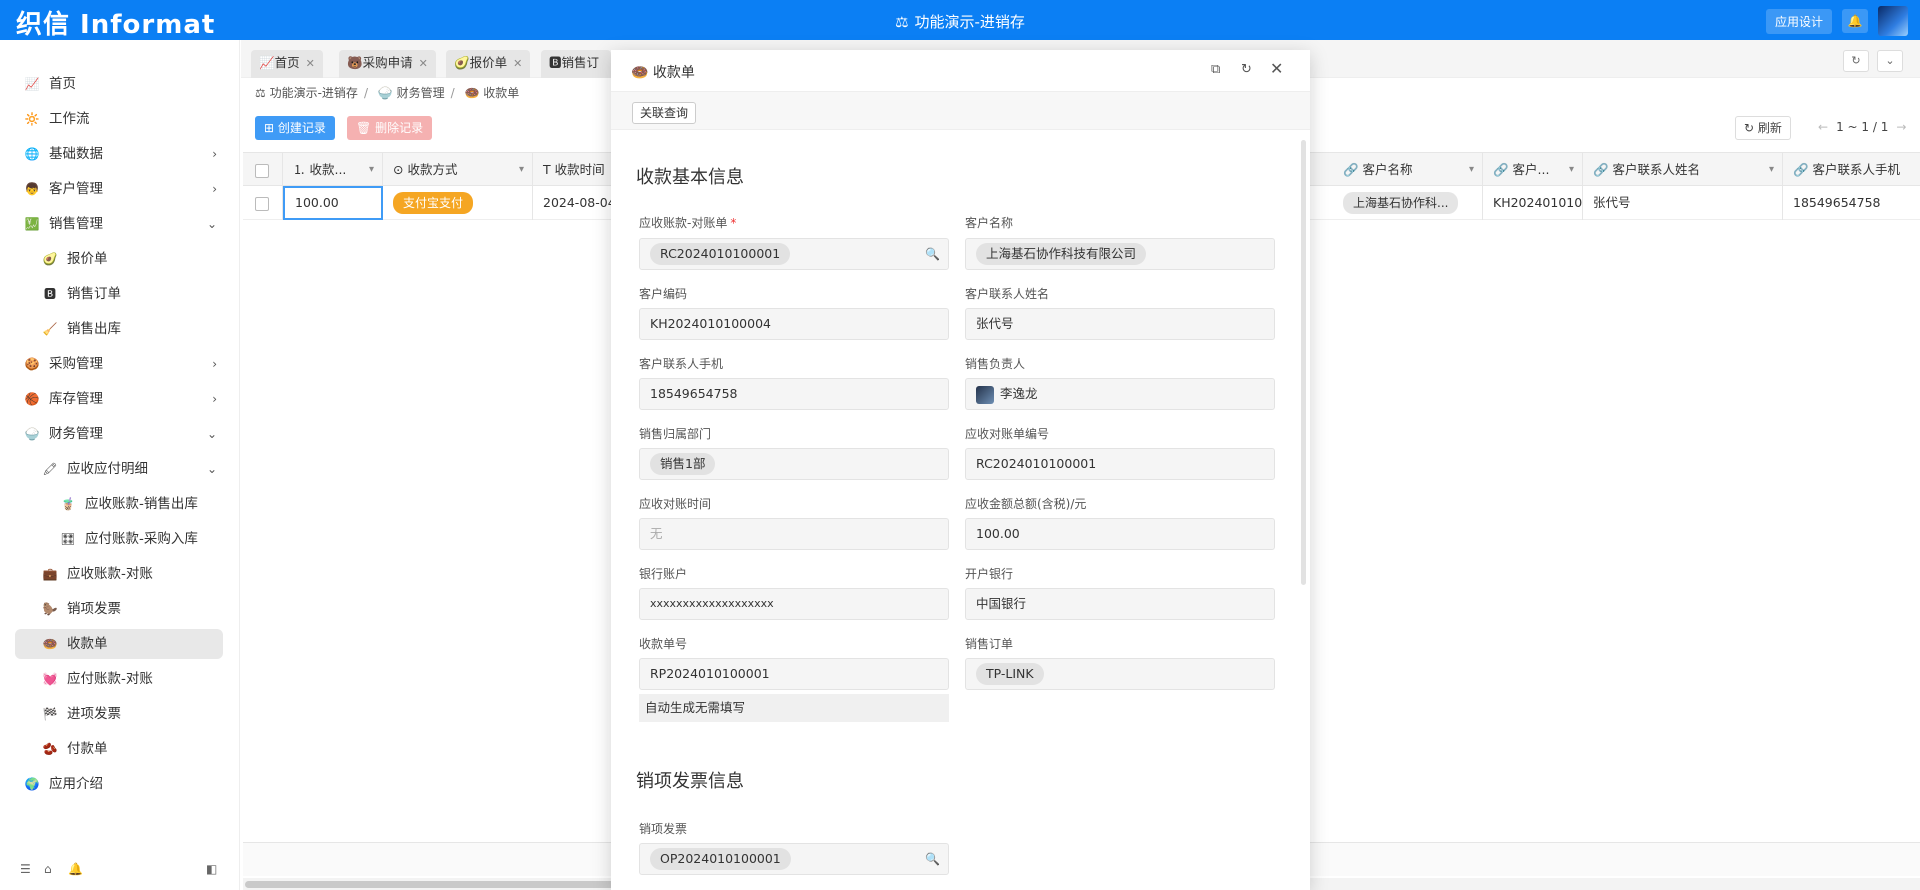  What do you see at coordinates (119, 679) in the screenshot?
I see `sidebar-item-ap-reconciliation: 💓 应付账款-对账` at bounding box center [119, 679].